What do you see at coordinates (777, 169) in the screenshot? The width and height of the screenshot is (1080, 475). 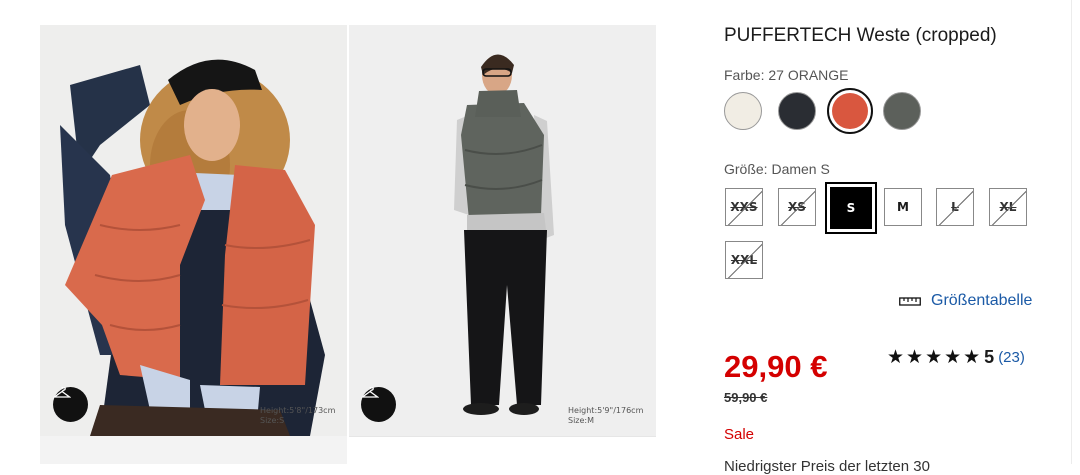 I see `size-label: Größe: Damen S` at bounding box center [777, 169].